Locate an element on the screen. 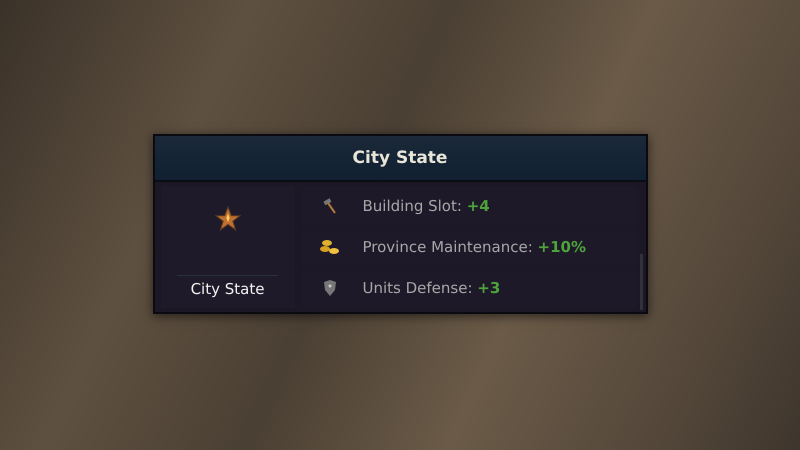 This screenshot has width=800, height=450. type-label: City State is located at coordinates (227, 288).